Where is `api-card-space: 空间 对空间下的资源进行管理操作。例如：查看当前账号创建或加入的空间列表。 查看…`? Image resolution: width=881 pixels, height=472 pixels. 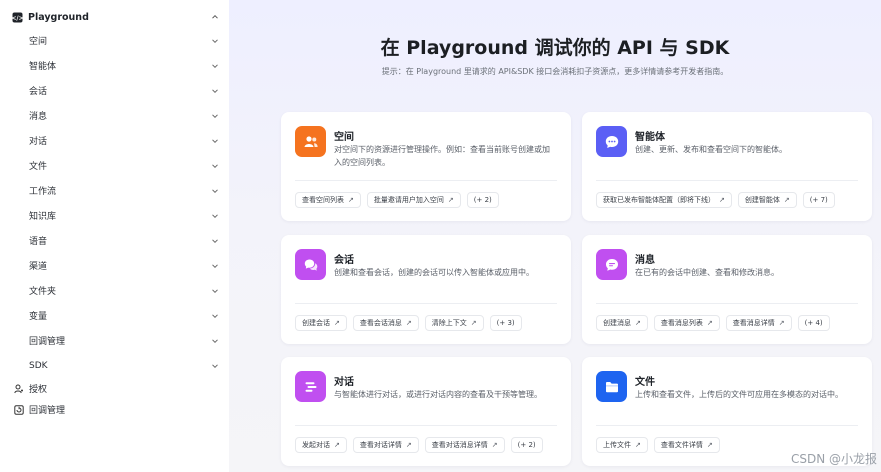 api-card-space: 空间 对空间下的资源进行管理操作。例如：查看当前账号创建或加入的空间列表。 查看… is located at coordinates (426, 166).